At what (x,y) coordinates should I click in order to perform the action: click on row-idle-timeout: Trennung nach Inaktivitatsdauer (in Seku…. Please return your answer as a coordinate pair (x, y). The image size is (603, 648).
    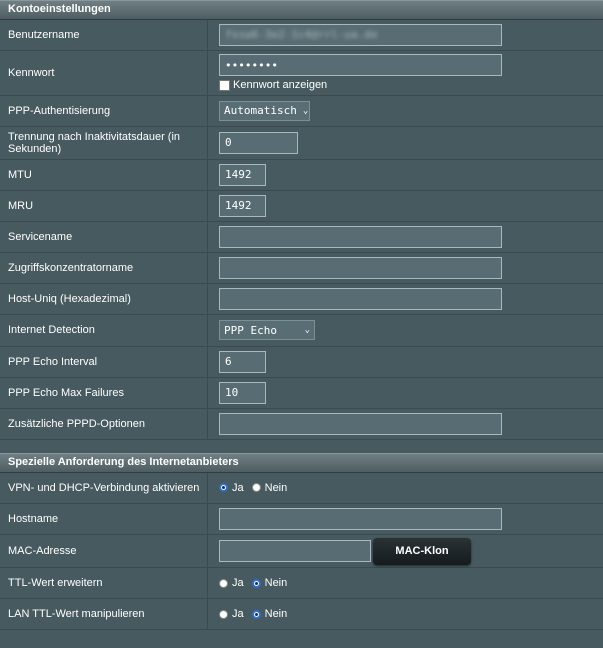
    Looking at the image, I should click on (301, 143).